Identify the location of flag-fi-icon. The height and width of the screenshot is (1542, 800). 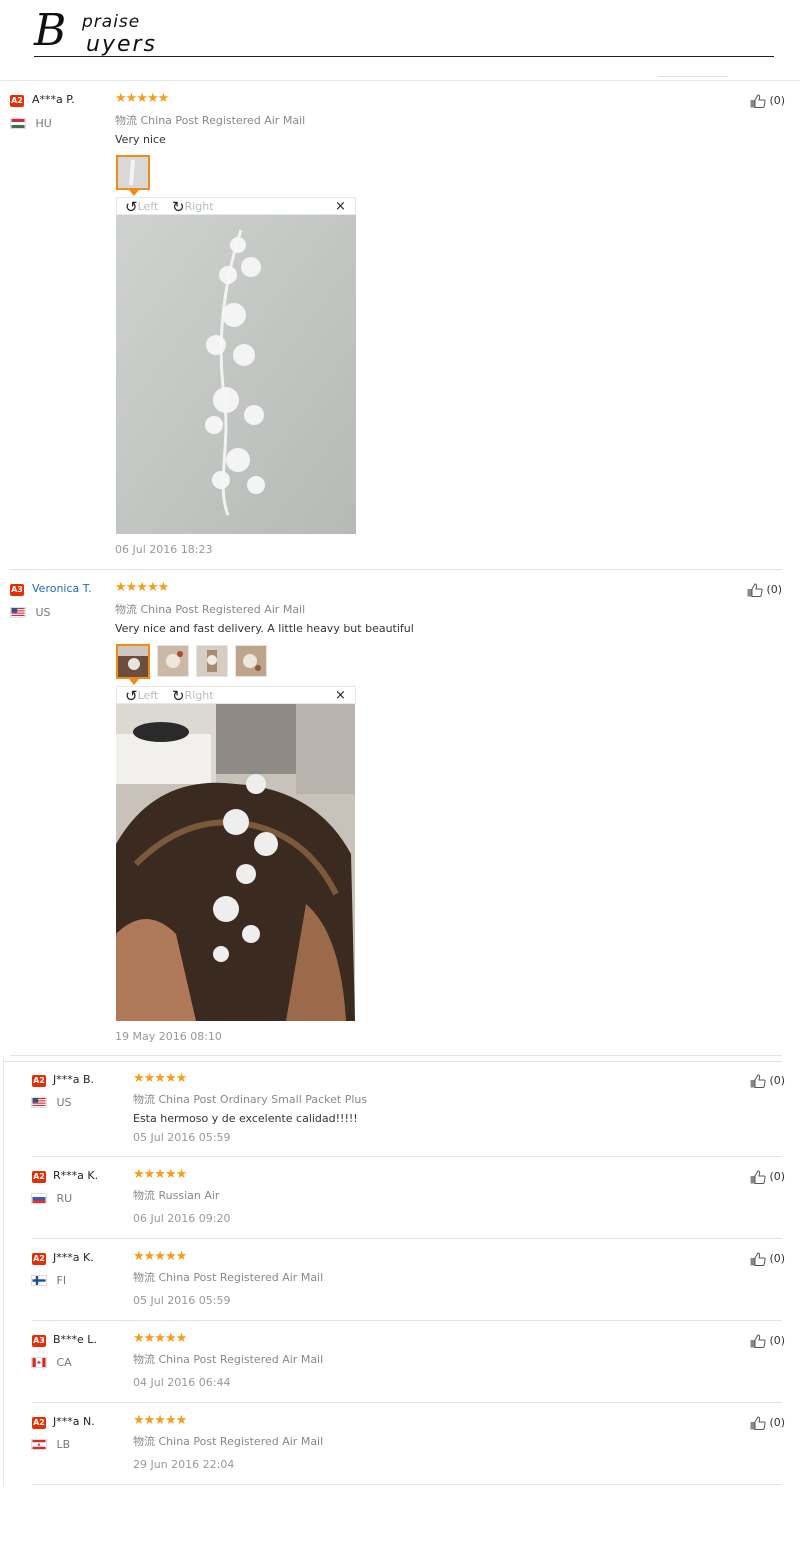
(39, 1280).